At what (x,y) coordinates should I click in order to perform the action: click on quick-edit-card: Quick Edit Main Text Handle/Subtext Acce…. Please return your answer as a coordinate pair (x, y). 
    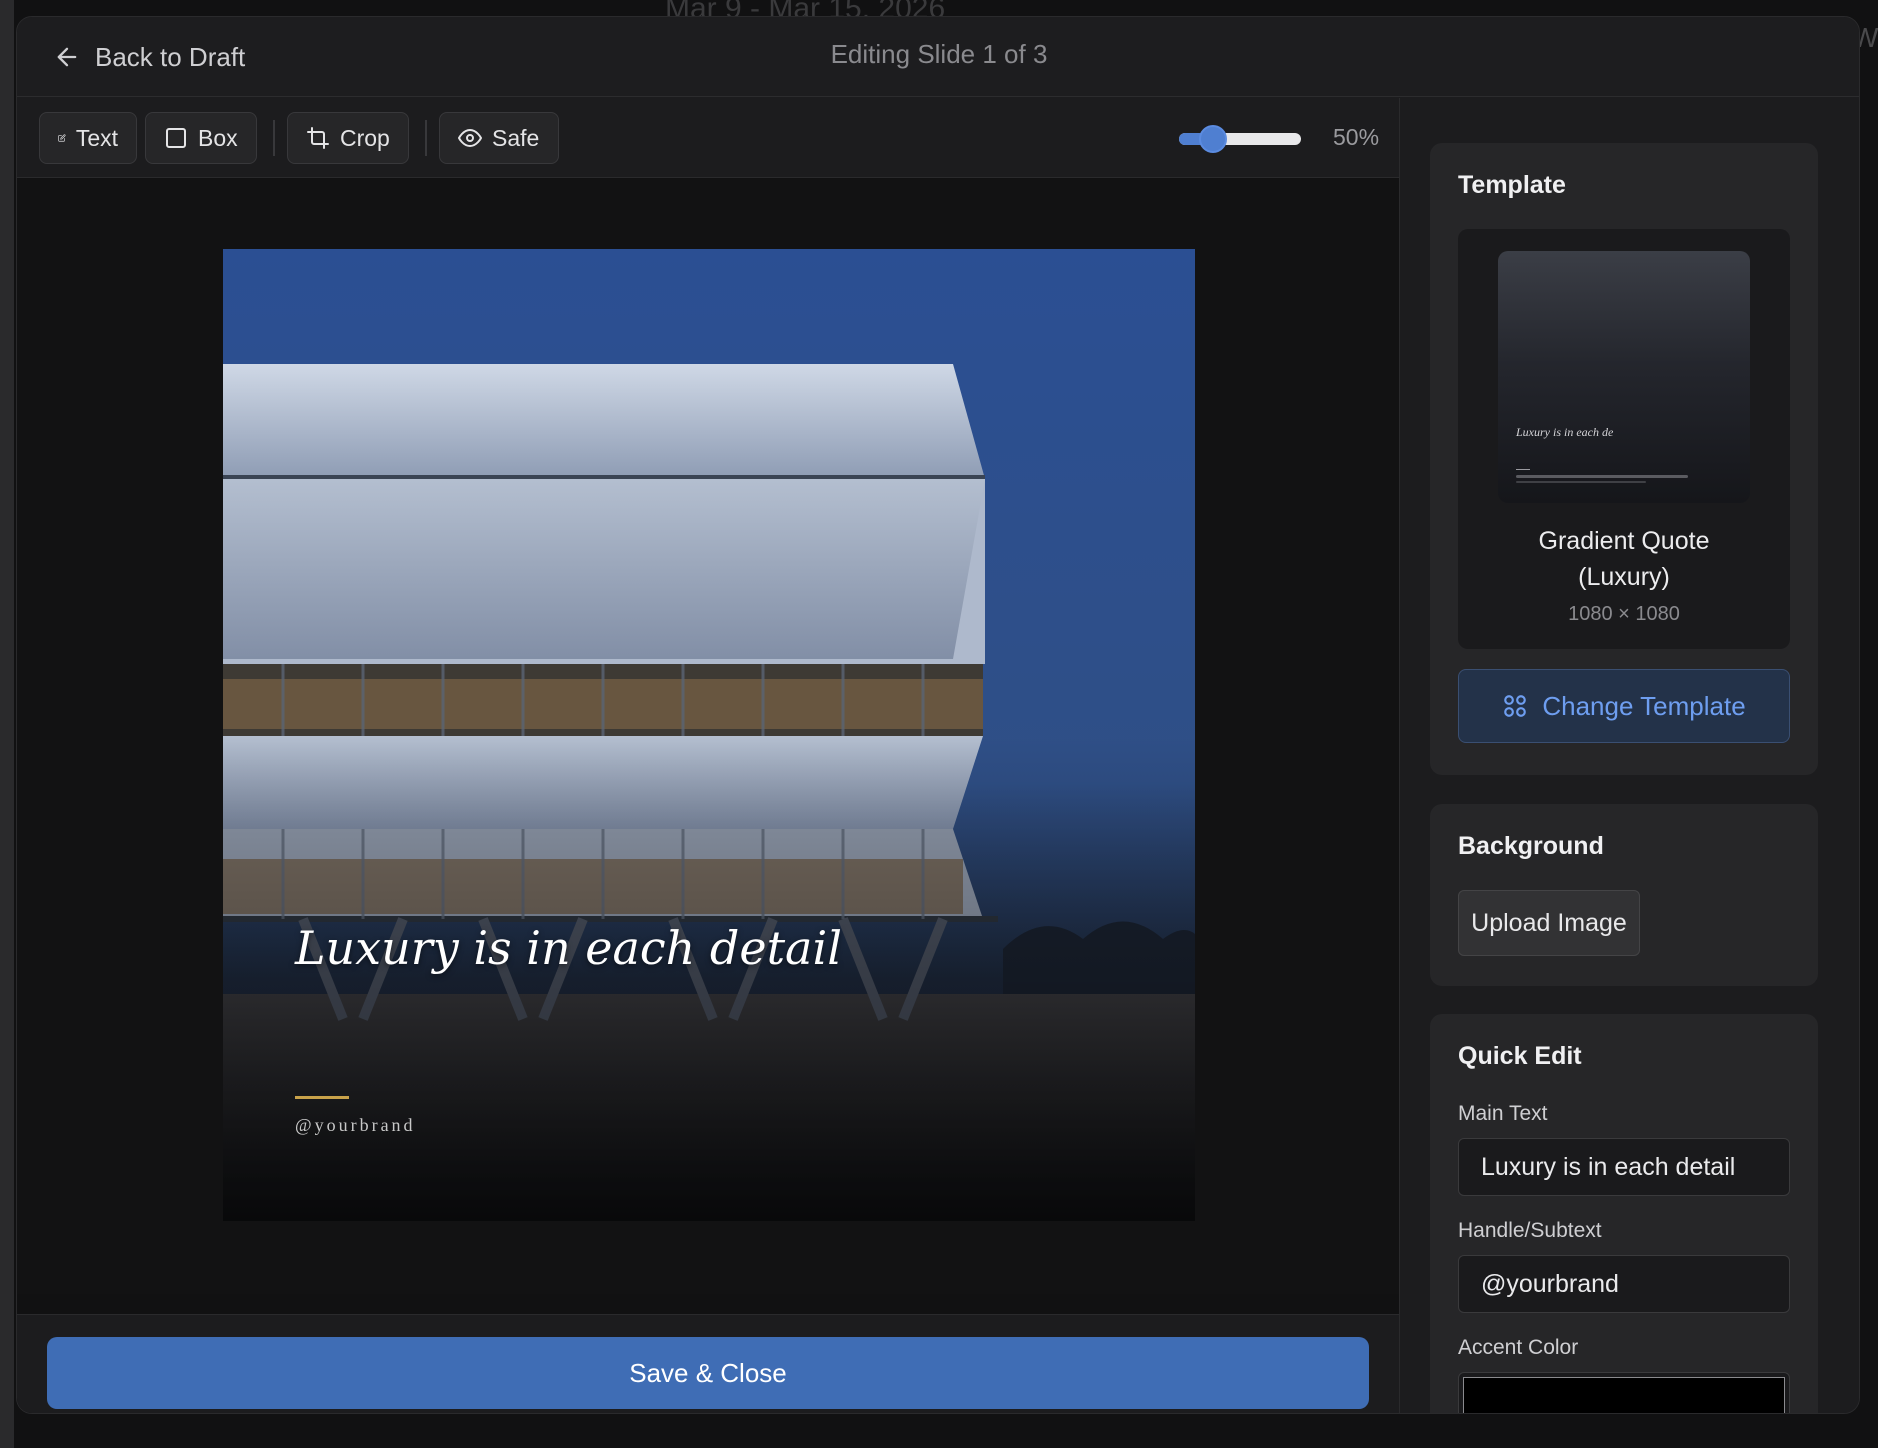
    Looking at the image, I should click on (1624, 1213).